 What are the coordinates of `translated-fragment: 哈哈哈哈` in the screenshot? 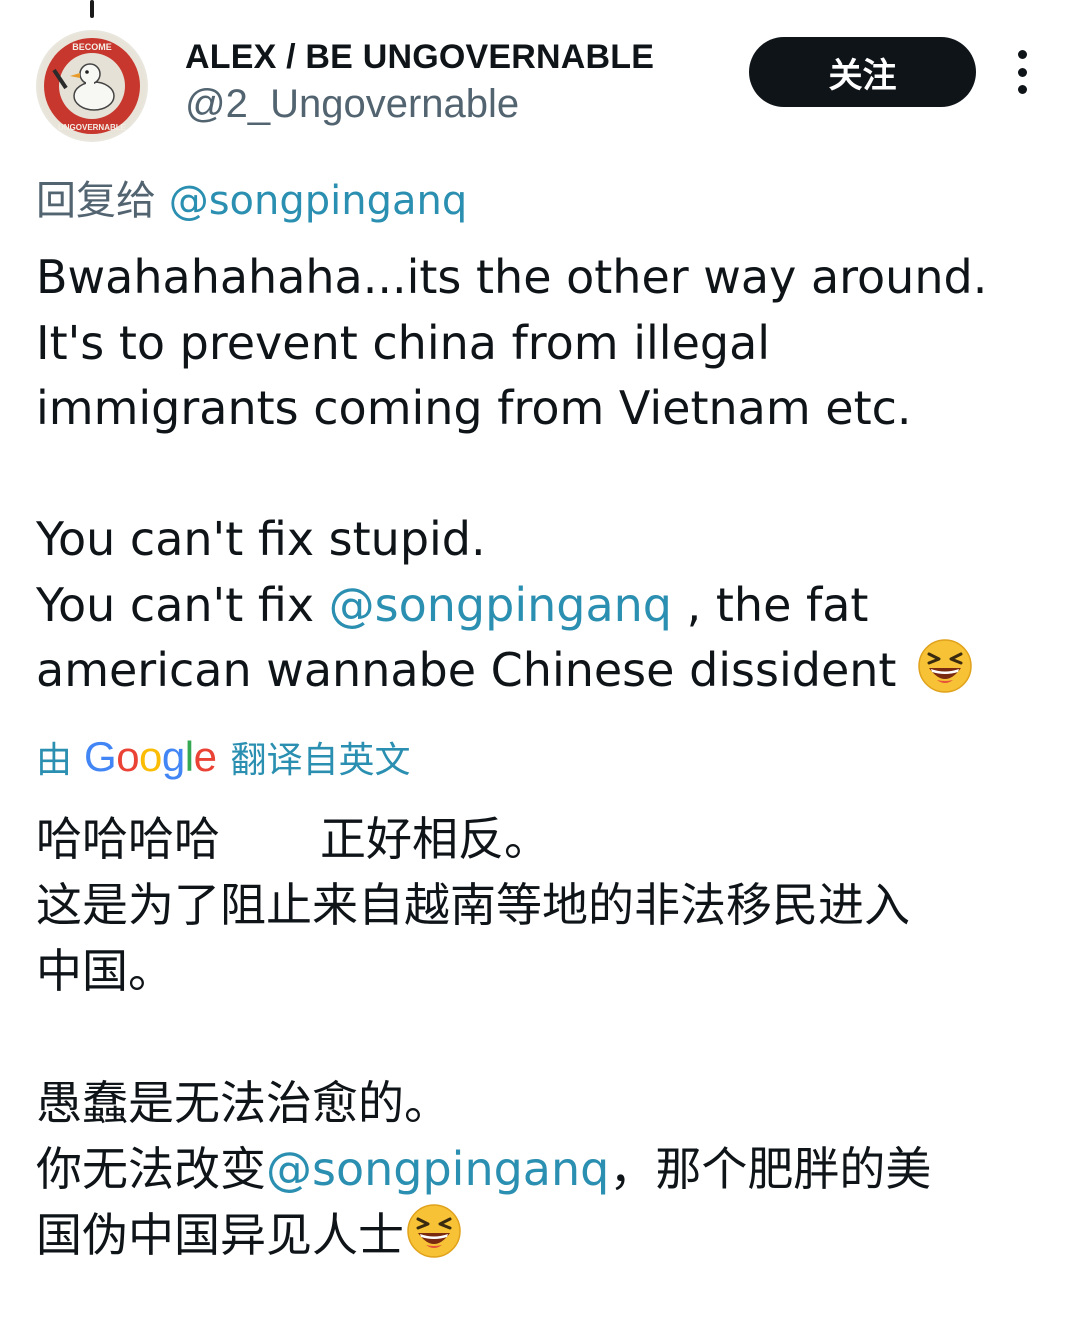 It's located at (128, 839).